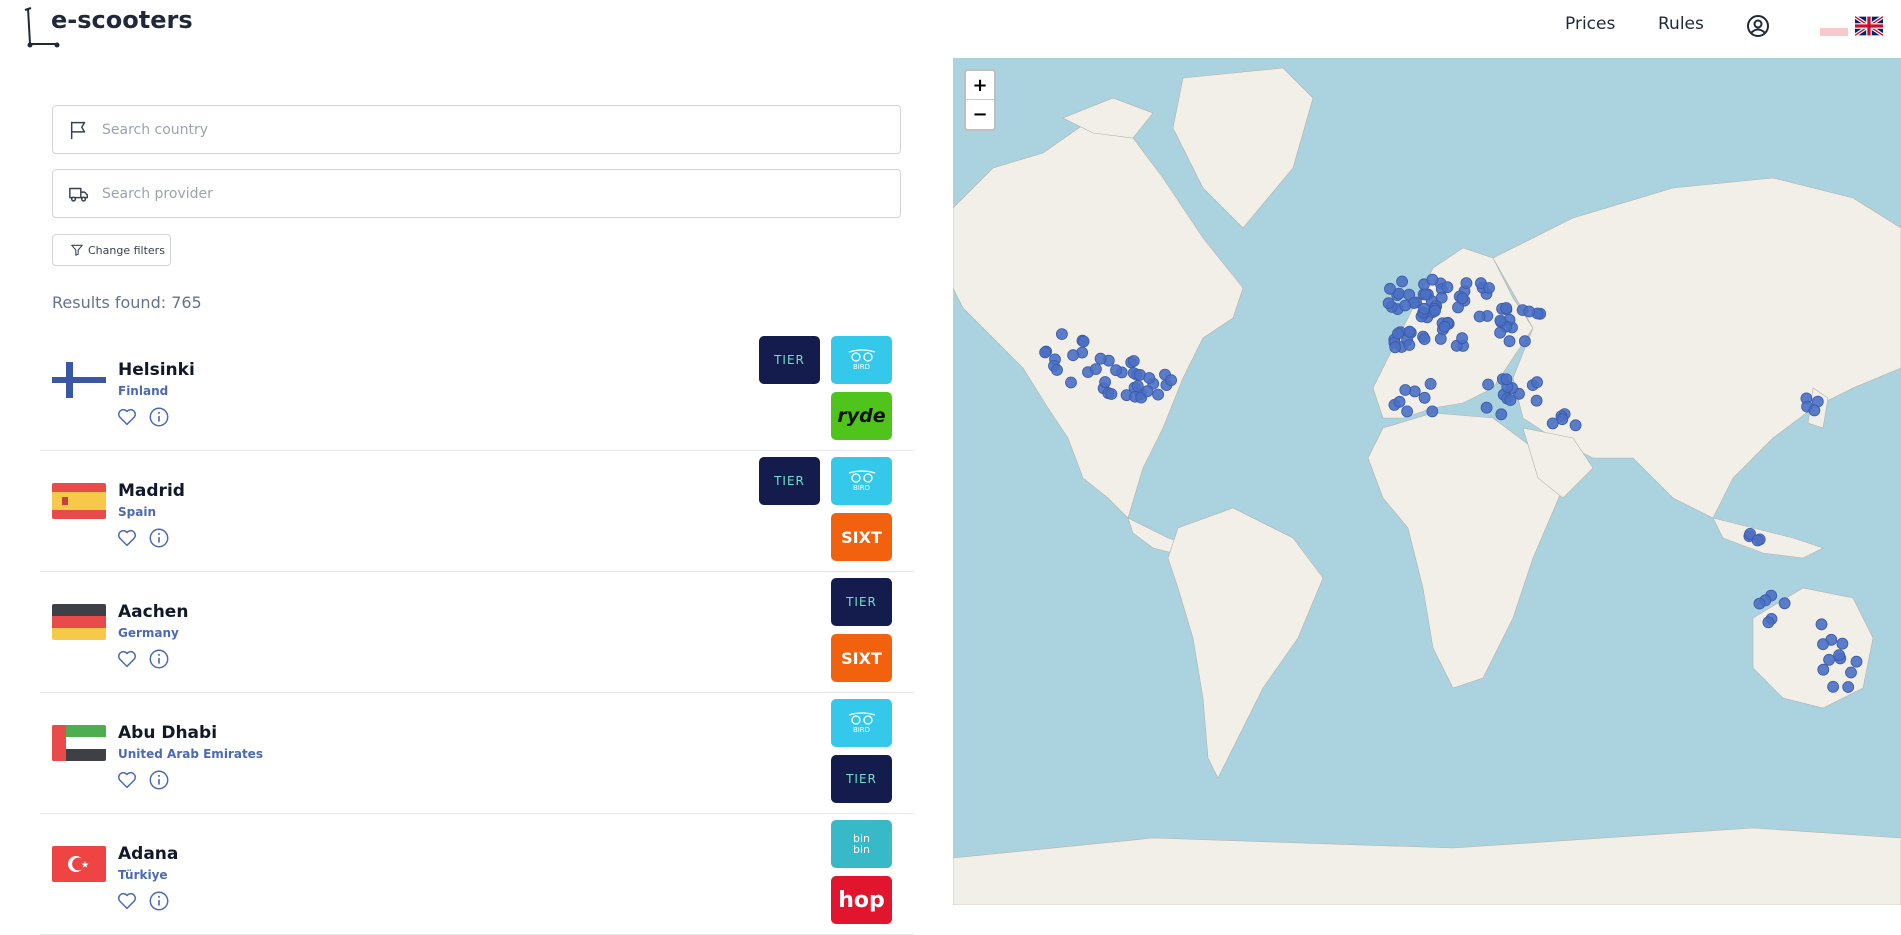  What do you see at coordinates (980, 85) in the screenshot?
I see `zoom-in-button: +` at bounding box center [980, 85].